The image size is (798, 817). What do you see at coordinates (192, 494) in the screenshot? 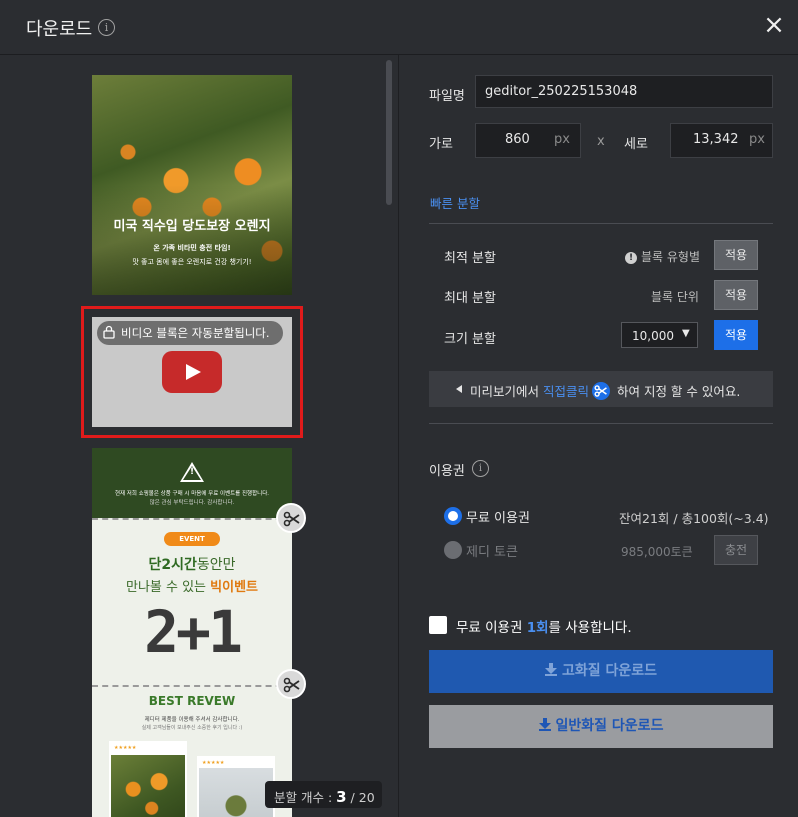
I see `notice-text: 현재 저희 쇼핑몰은 상품 구매 시 마음에 무료 이벤트를 진행합니다.` at bounding box center [192, 494].